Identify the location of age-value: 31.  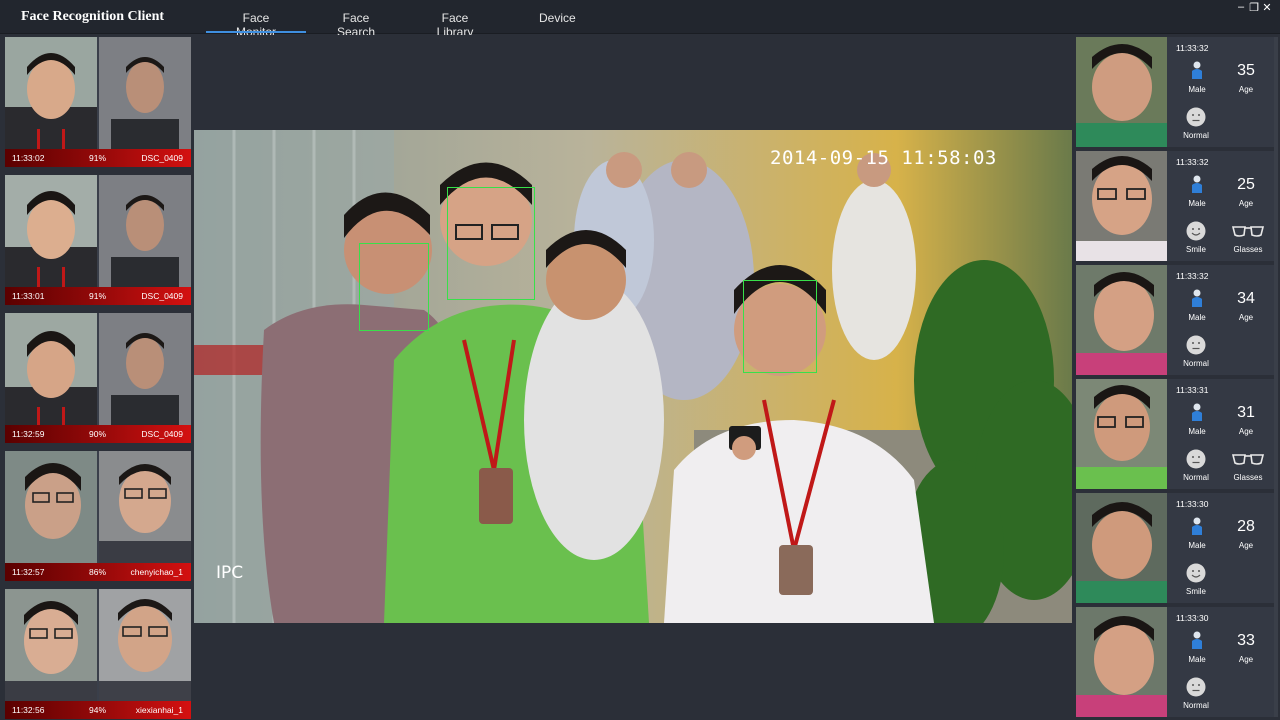
(1246, 412).